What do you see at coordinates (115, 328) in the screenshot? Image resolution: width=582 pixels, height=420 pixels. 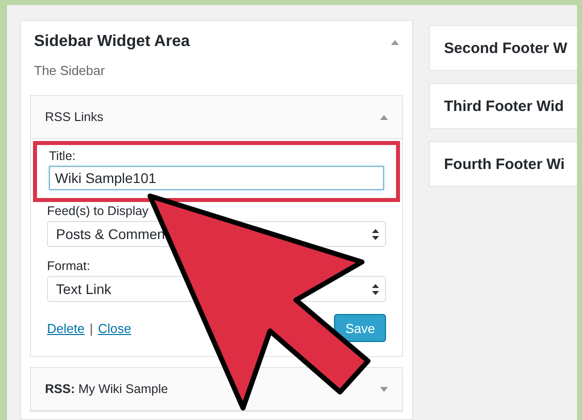 I see `close-link: Close` at bounding box center [115, 328].